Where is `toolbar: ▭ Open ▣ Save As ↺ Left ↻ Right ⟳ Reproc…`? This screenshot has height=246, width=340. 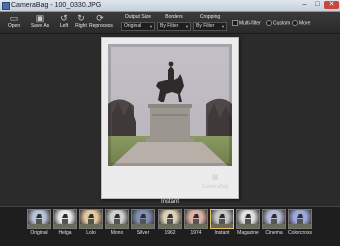
toolbar: ▭ Open ▣ Save As ↺ Left ↻ Right ⟳ Reproc… is located at coordinates (170, 23).